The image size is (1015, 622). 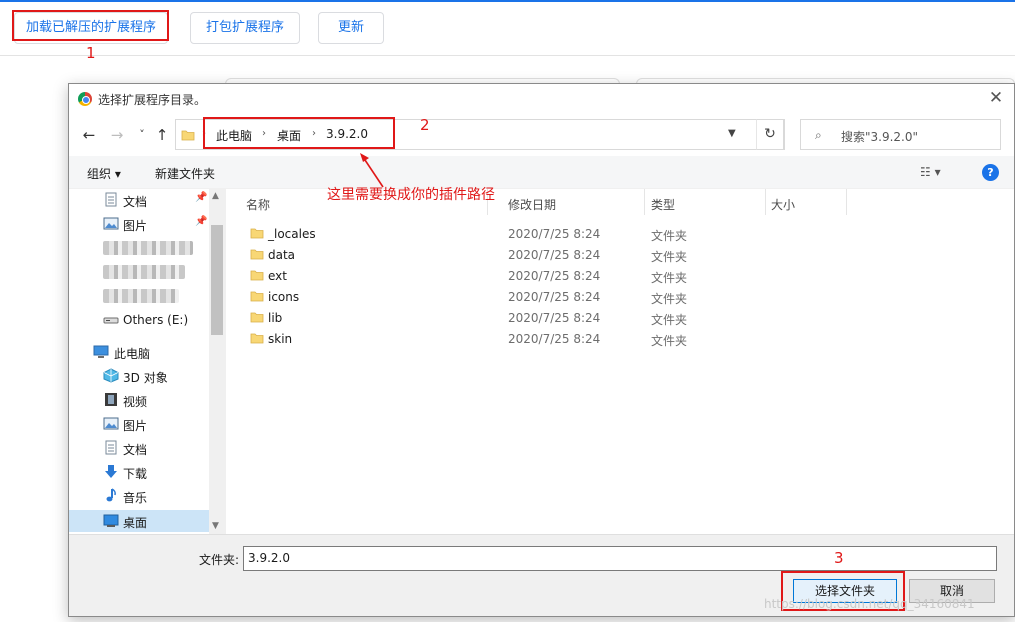 What do you see at coordinates (880, 137) in the screenshot?
I see `search-placeholder: 搜索"3.9.2.0"` at bounding box center [880, 137].